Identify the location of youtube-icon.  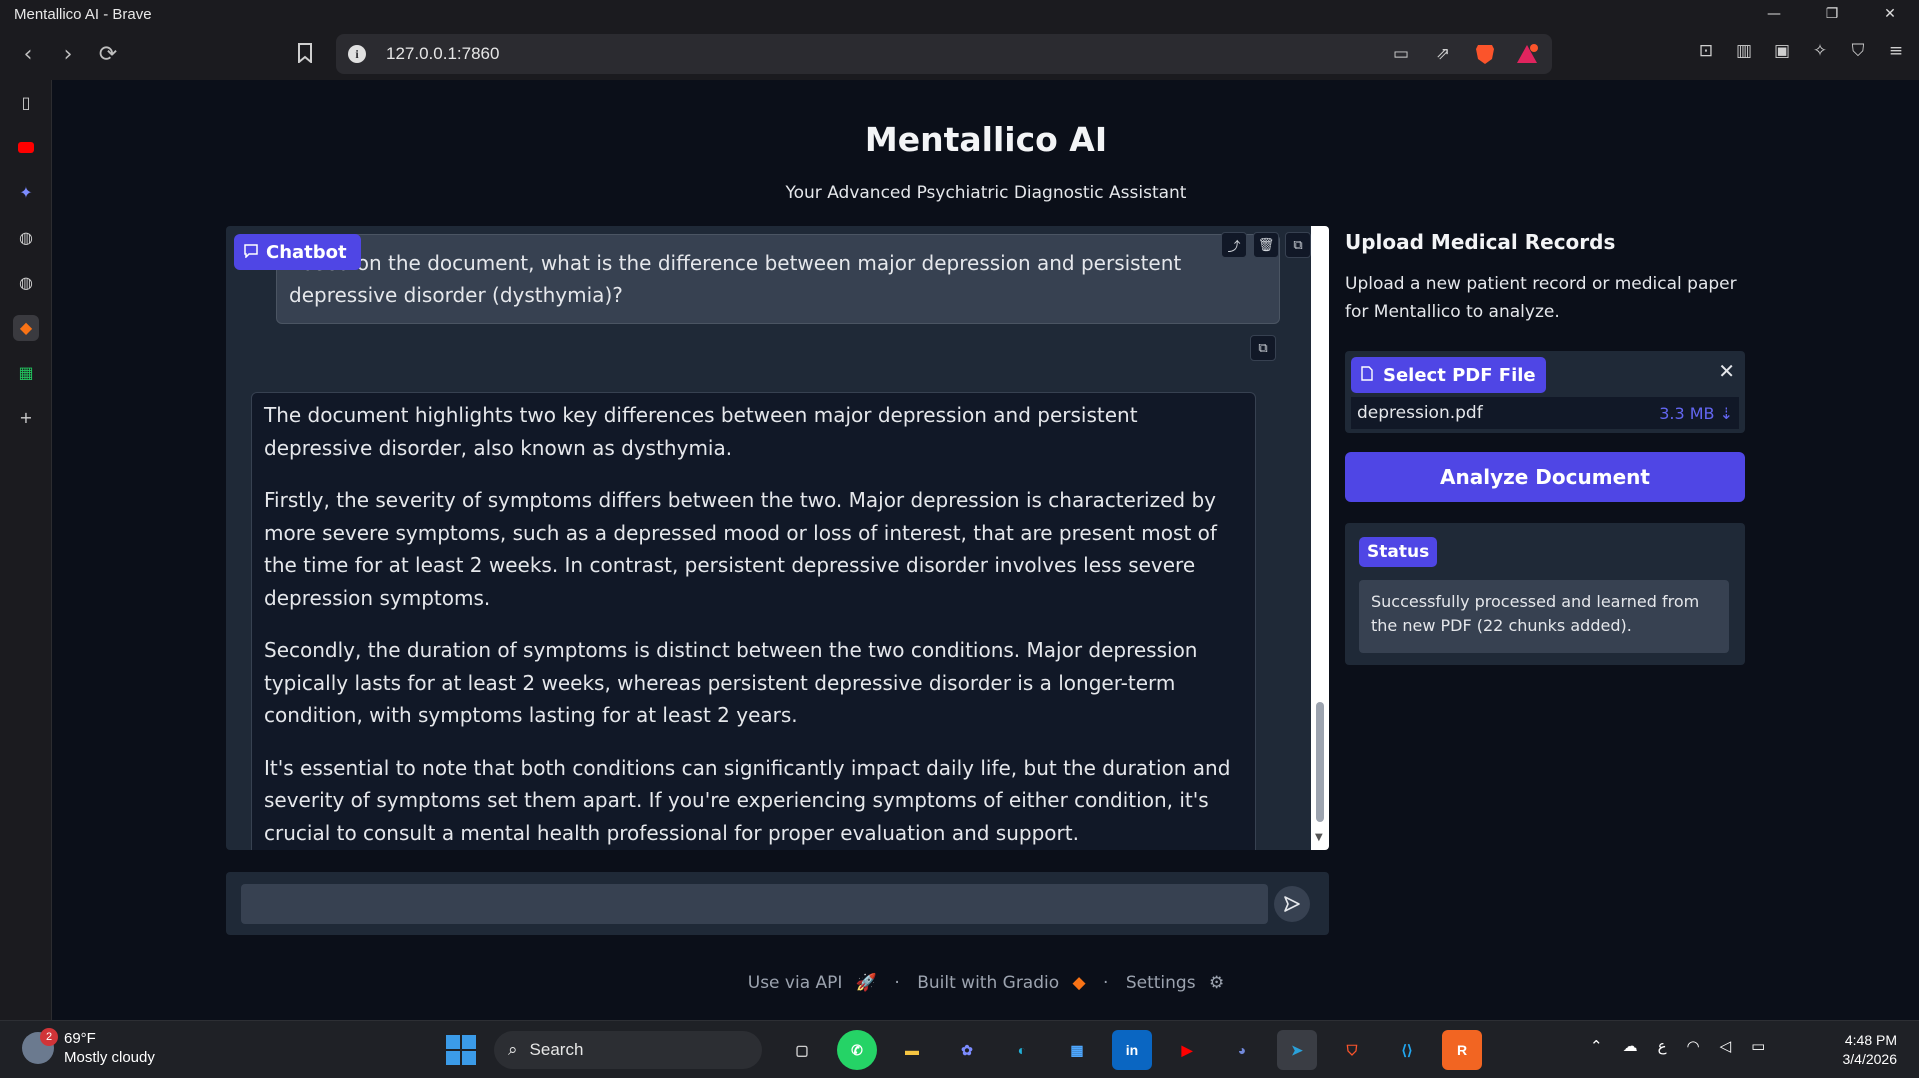
(26, 147).